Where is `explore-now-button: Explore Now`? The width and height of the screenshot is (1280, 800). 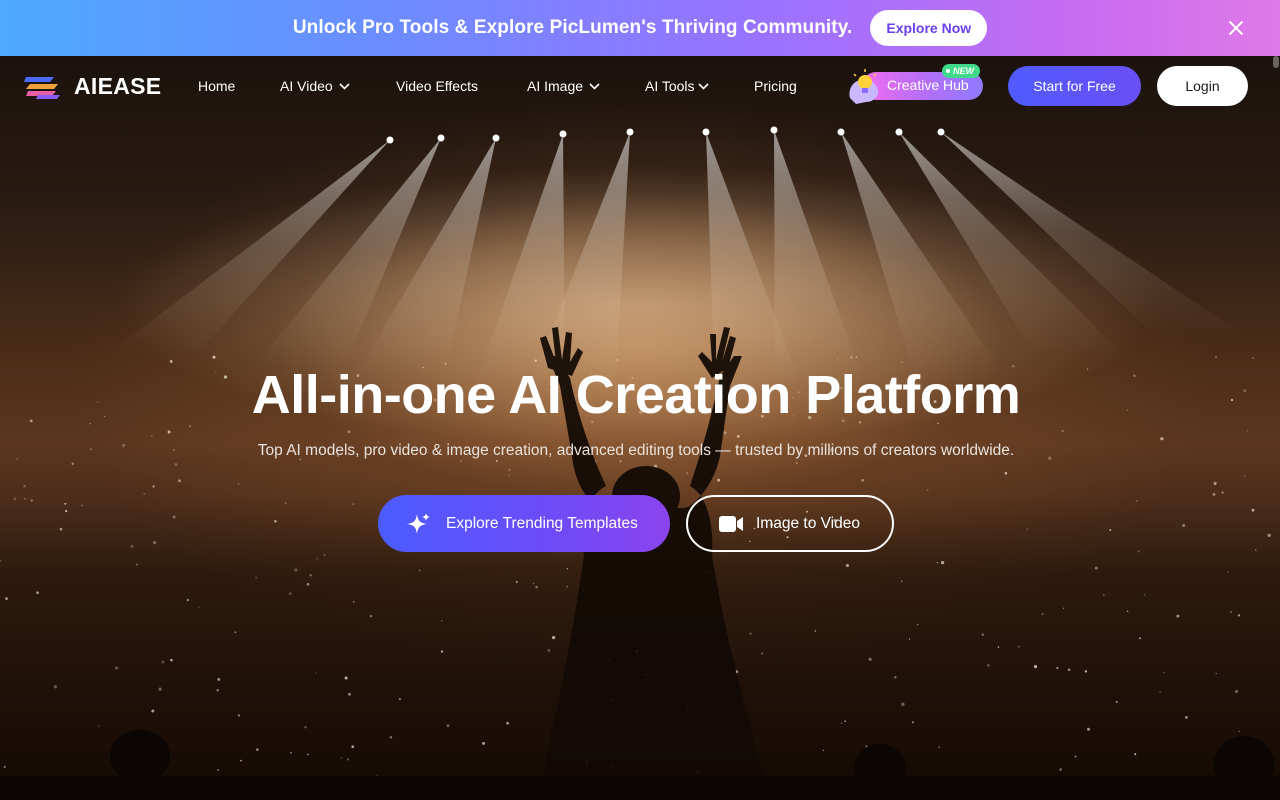
explore-now-button: Explore Now is located at coordinates (929, 28).